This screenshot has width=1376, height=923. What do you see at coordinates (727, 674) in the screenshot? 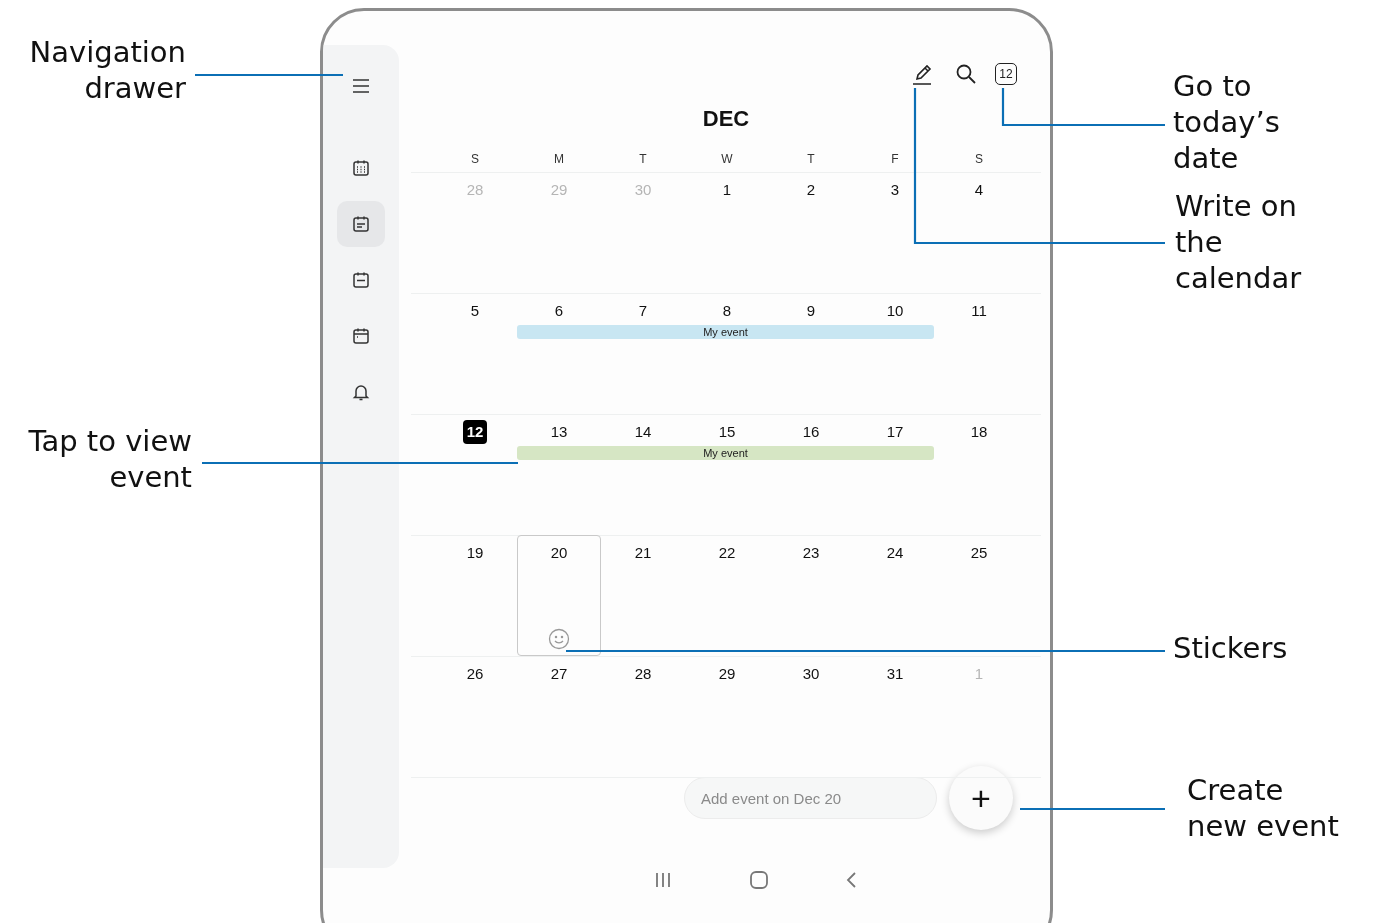
I see `day-number: 29` at bounding box center [727, 674].